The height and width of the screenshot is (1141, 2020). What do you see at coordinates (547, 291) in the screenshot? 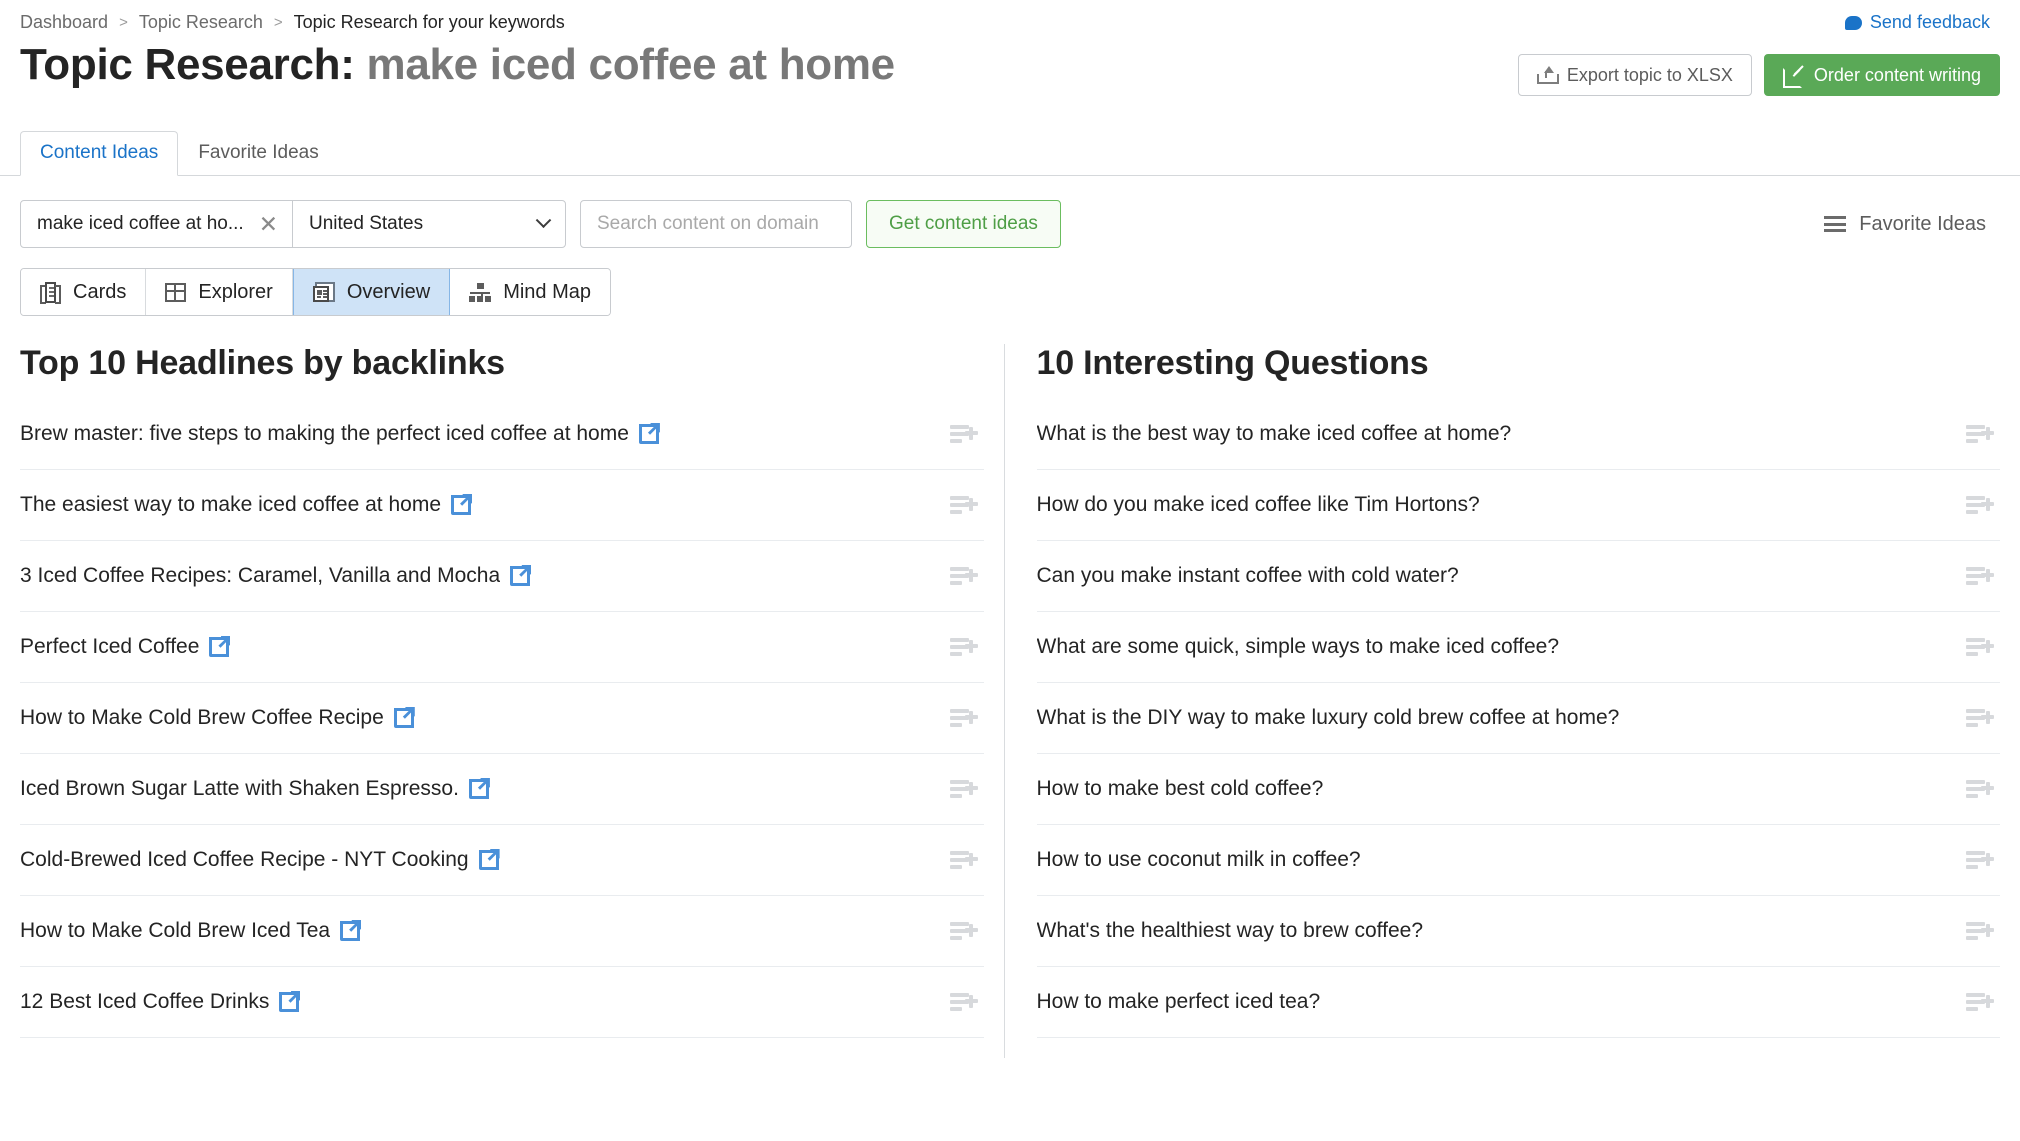
I see `view-label-mind-map: Mind Map` at bounding box center [547, 291].